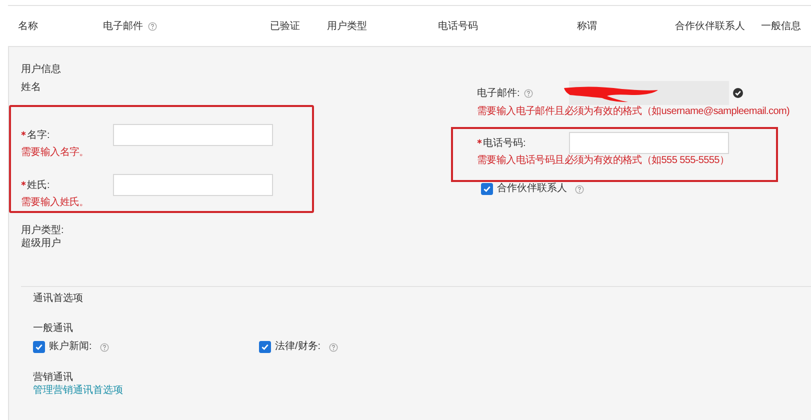  What do you see at coordinates (603, 161) in the screenshot?
I see `error-message: 需要输入电话号码且必须为有效的格式（如555 555-5555）` at bounding box center [603, 161].